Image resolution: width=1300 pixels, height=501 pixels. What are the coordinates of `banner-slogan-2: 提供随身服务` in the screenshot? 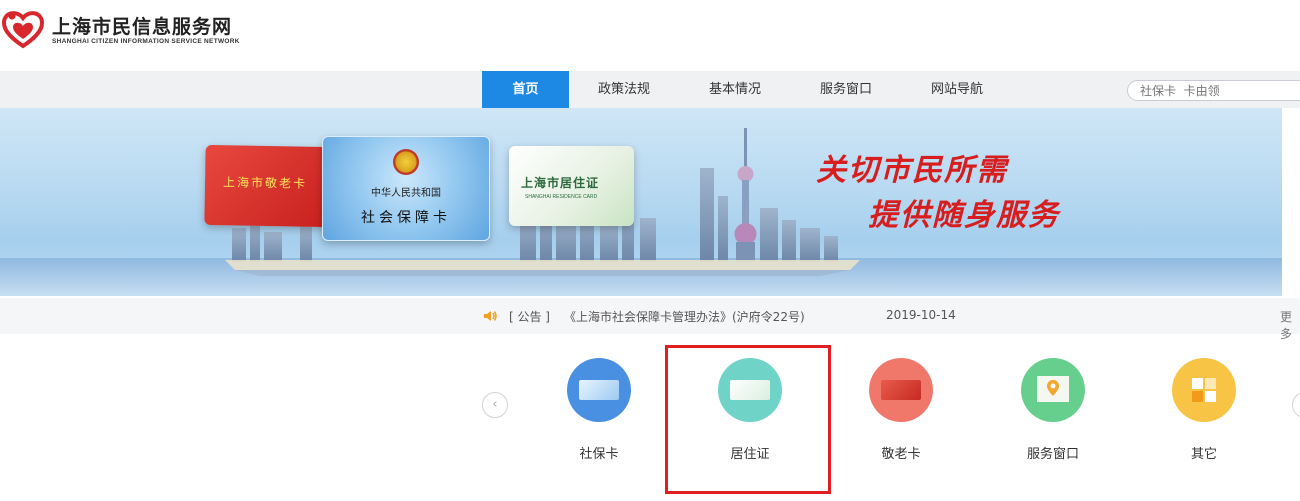 It's located at (964, 215).